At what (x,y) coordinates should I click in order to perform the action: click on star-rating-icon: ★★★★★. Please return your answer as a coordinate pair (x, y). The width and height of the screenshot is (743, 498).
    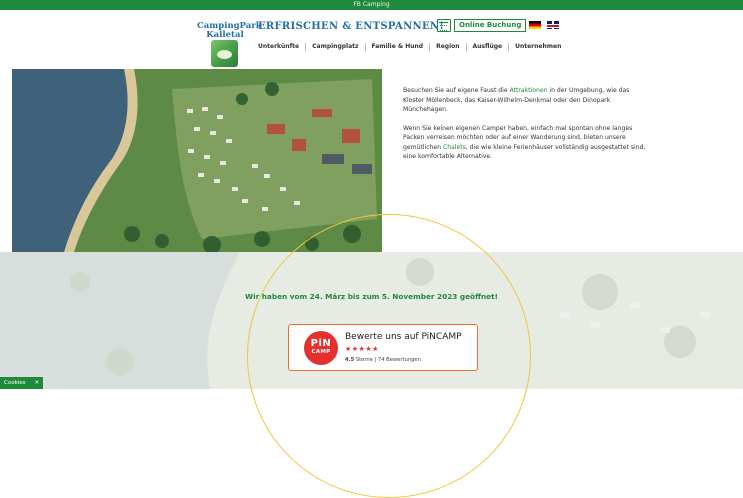
    Looking at the image, I should click on (362, 349).